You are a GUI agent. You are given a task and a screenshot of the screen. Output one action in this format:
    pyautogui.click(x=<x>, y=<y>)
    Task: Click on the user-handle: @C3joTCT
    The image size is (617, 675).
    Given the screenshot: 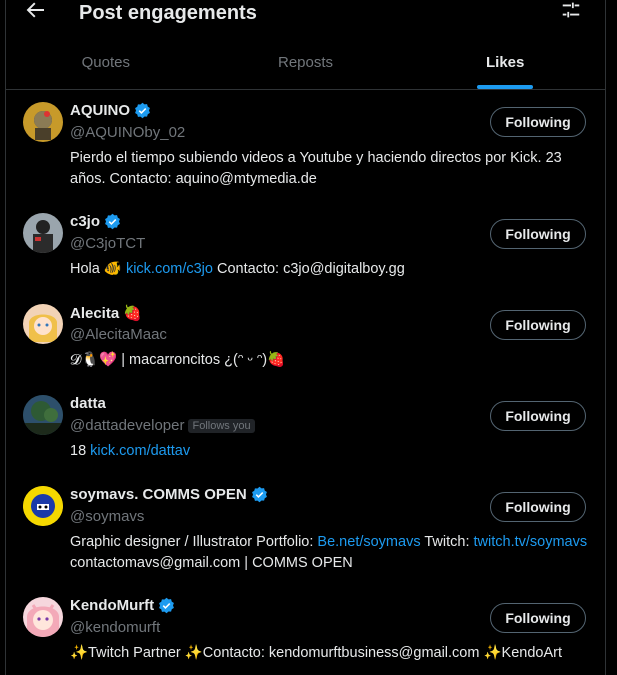 What is the action you would take?
    pyautogui.click(x=108, y=243)
    